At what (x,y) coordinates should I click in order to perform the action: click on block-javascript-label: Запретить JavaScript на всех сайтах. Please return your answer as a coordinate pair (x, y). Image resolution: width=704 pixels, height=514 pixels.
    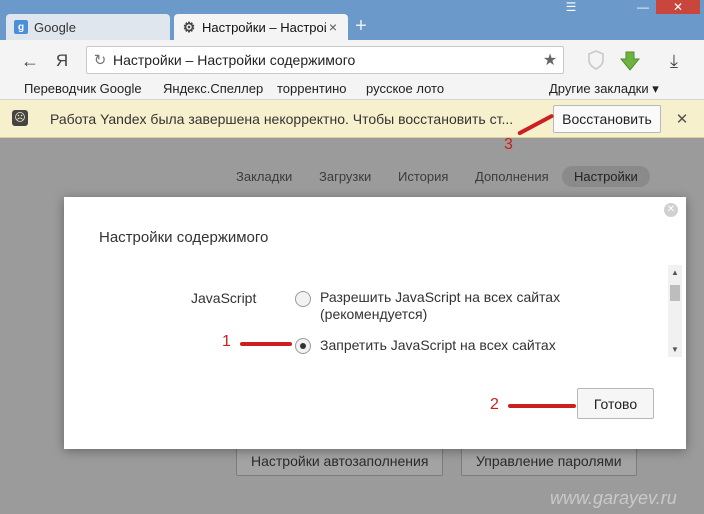
    Looking at the image, I should click on (438, 345).